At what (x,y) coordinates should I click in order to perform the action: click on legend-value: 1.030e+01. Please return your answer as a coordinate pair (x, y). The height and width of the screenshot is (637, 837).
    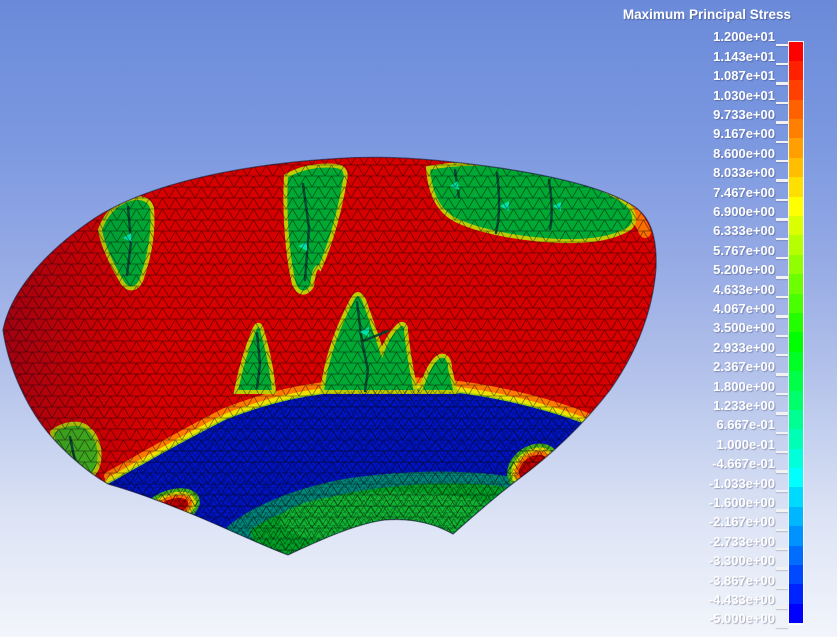
    Looking at the image, I should click on (744, 95).